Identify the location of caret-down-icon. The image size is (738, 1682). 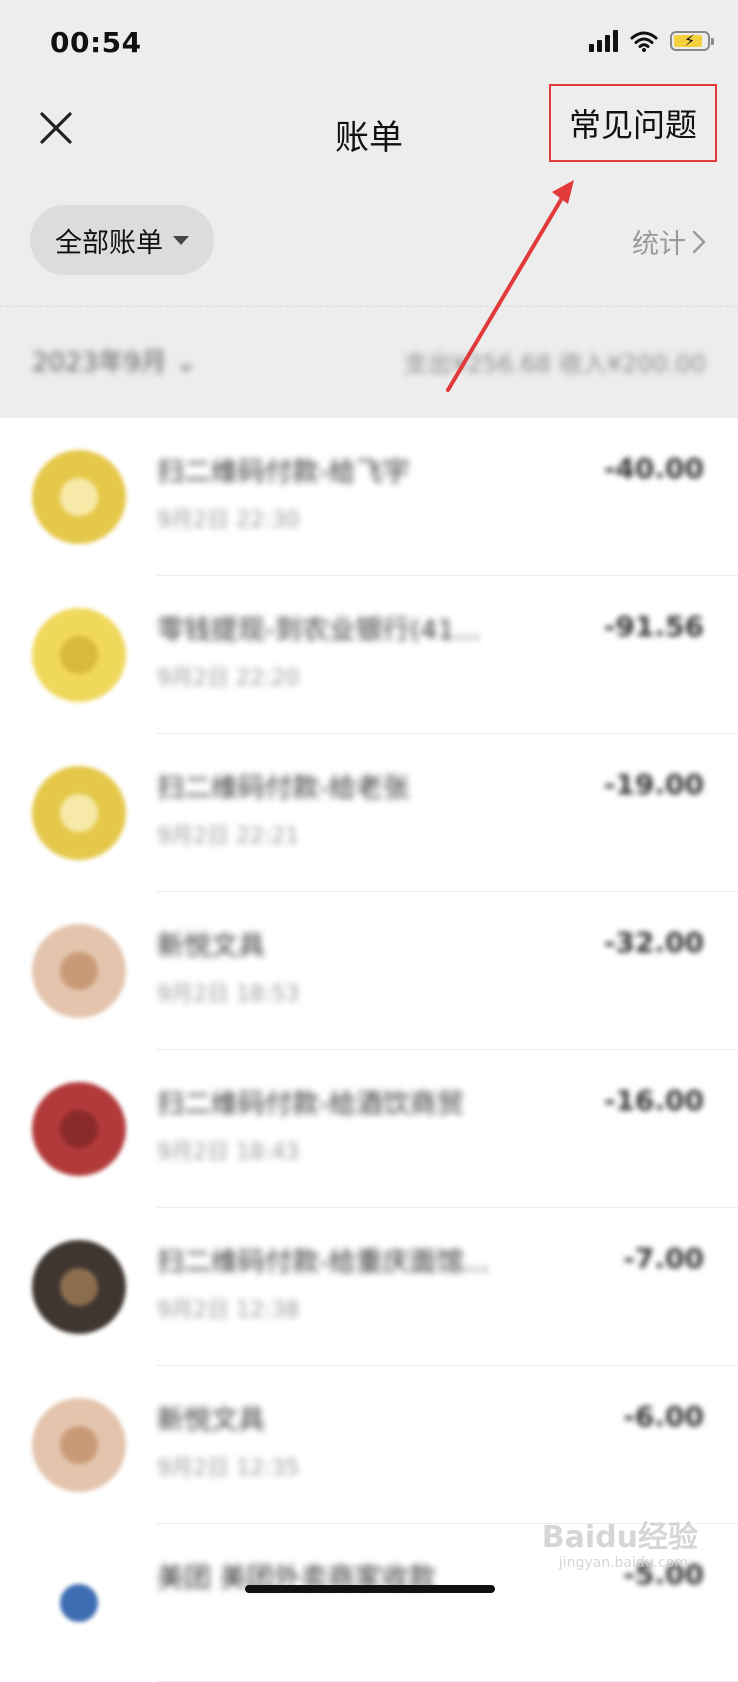
(181, 240).